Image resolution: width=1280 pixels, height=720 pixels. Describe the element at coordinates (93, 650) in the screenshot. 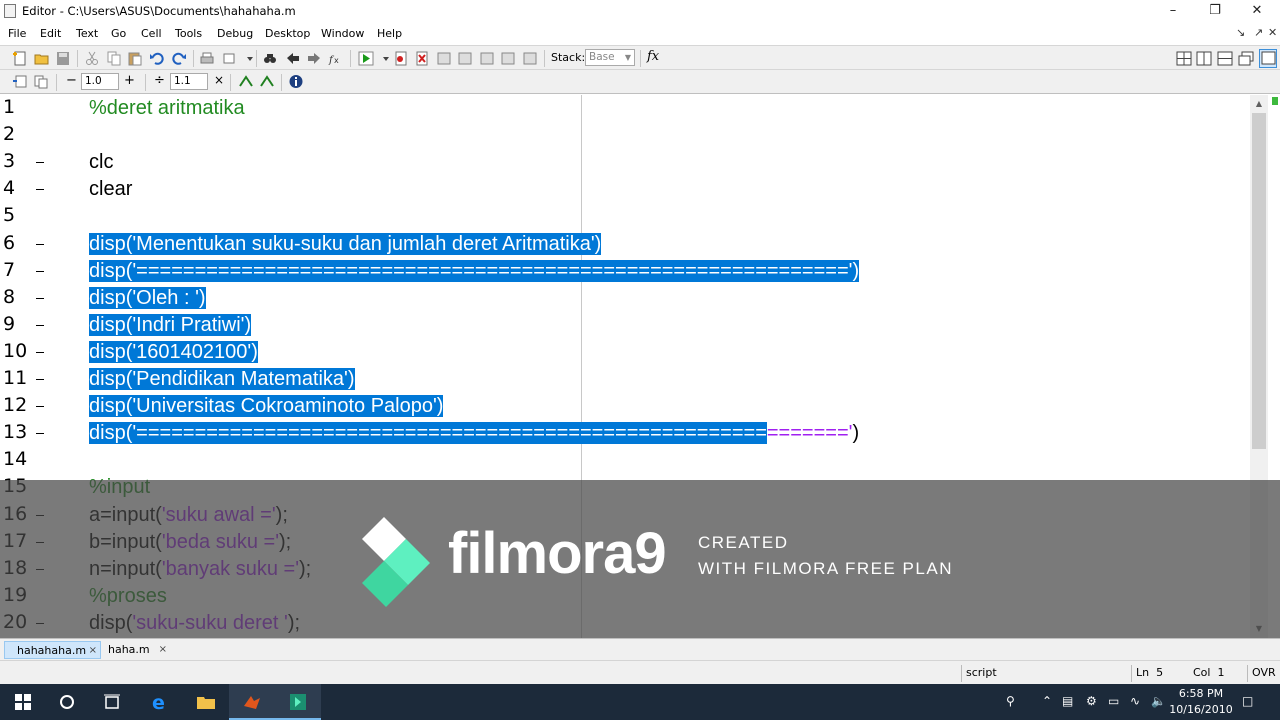

I see `tab-close-icon: ×` at that location.